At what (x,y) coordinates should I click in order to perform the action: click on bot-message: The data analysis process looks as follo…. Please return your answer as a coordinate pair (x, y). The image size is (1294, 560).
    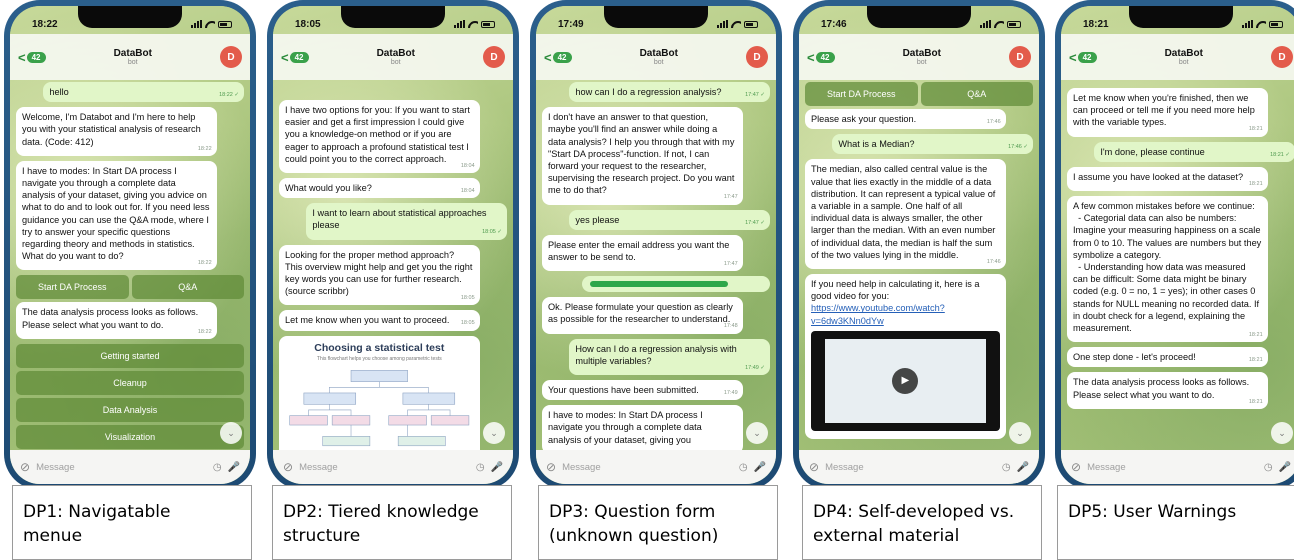
    Looking at the image, I should click on (1167, 390).